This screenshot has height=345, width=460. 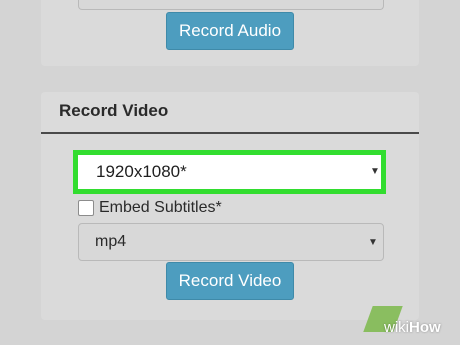 I want to click on record-audio-button: Record Audio, so click(x=230, y=31).